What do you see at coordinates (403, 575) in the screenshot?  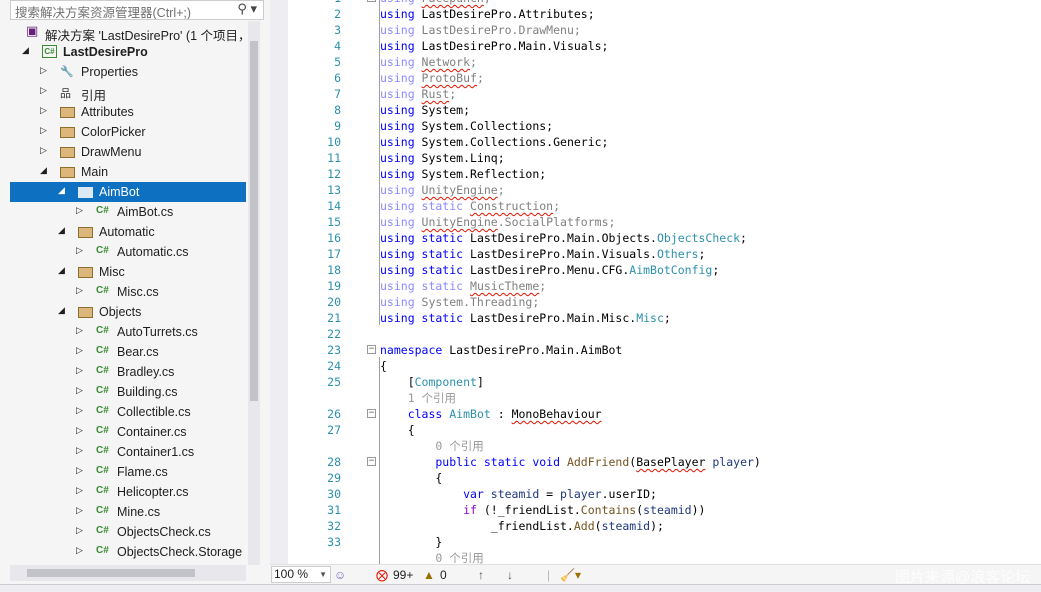 I see `error-count: 99+` at bounding box center [403, 575].